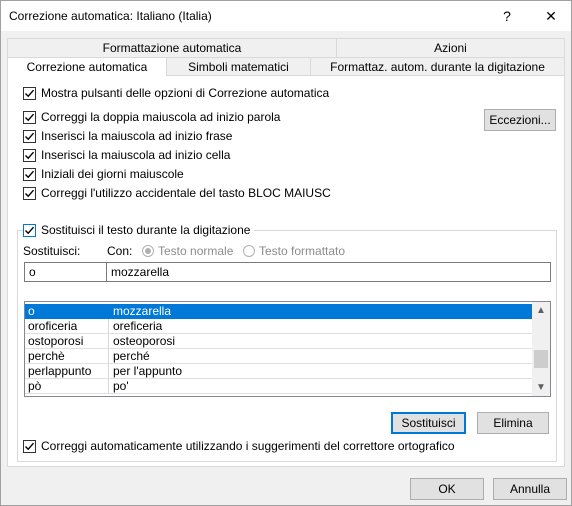 This screenshot has width=572, height=506. Describe the element at coordinates (87, 66) in the screenshot. I see `tab-correzione-automatica: Correzione automatica` at that location.